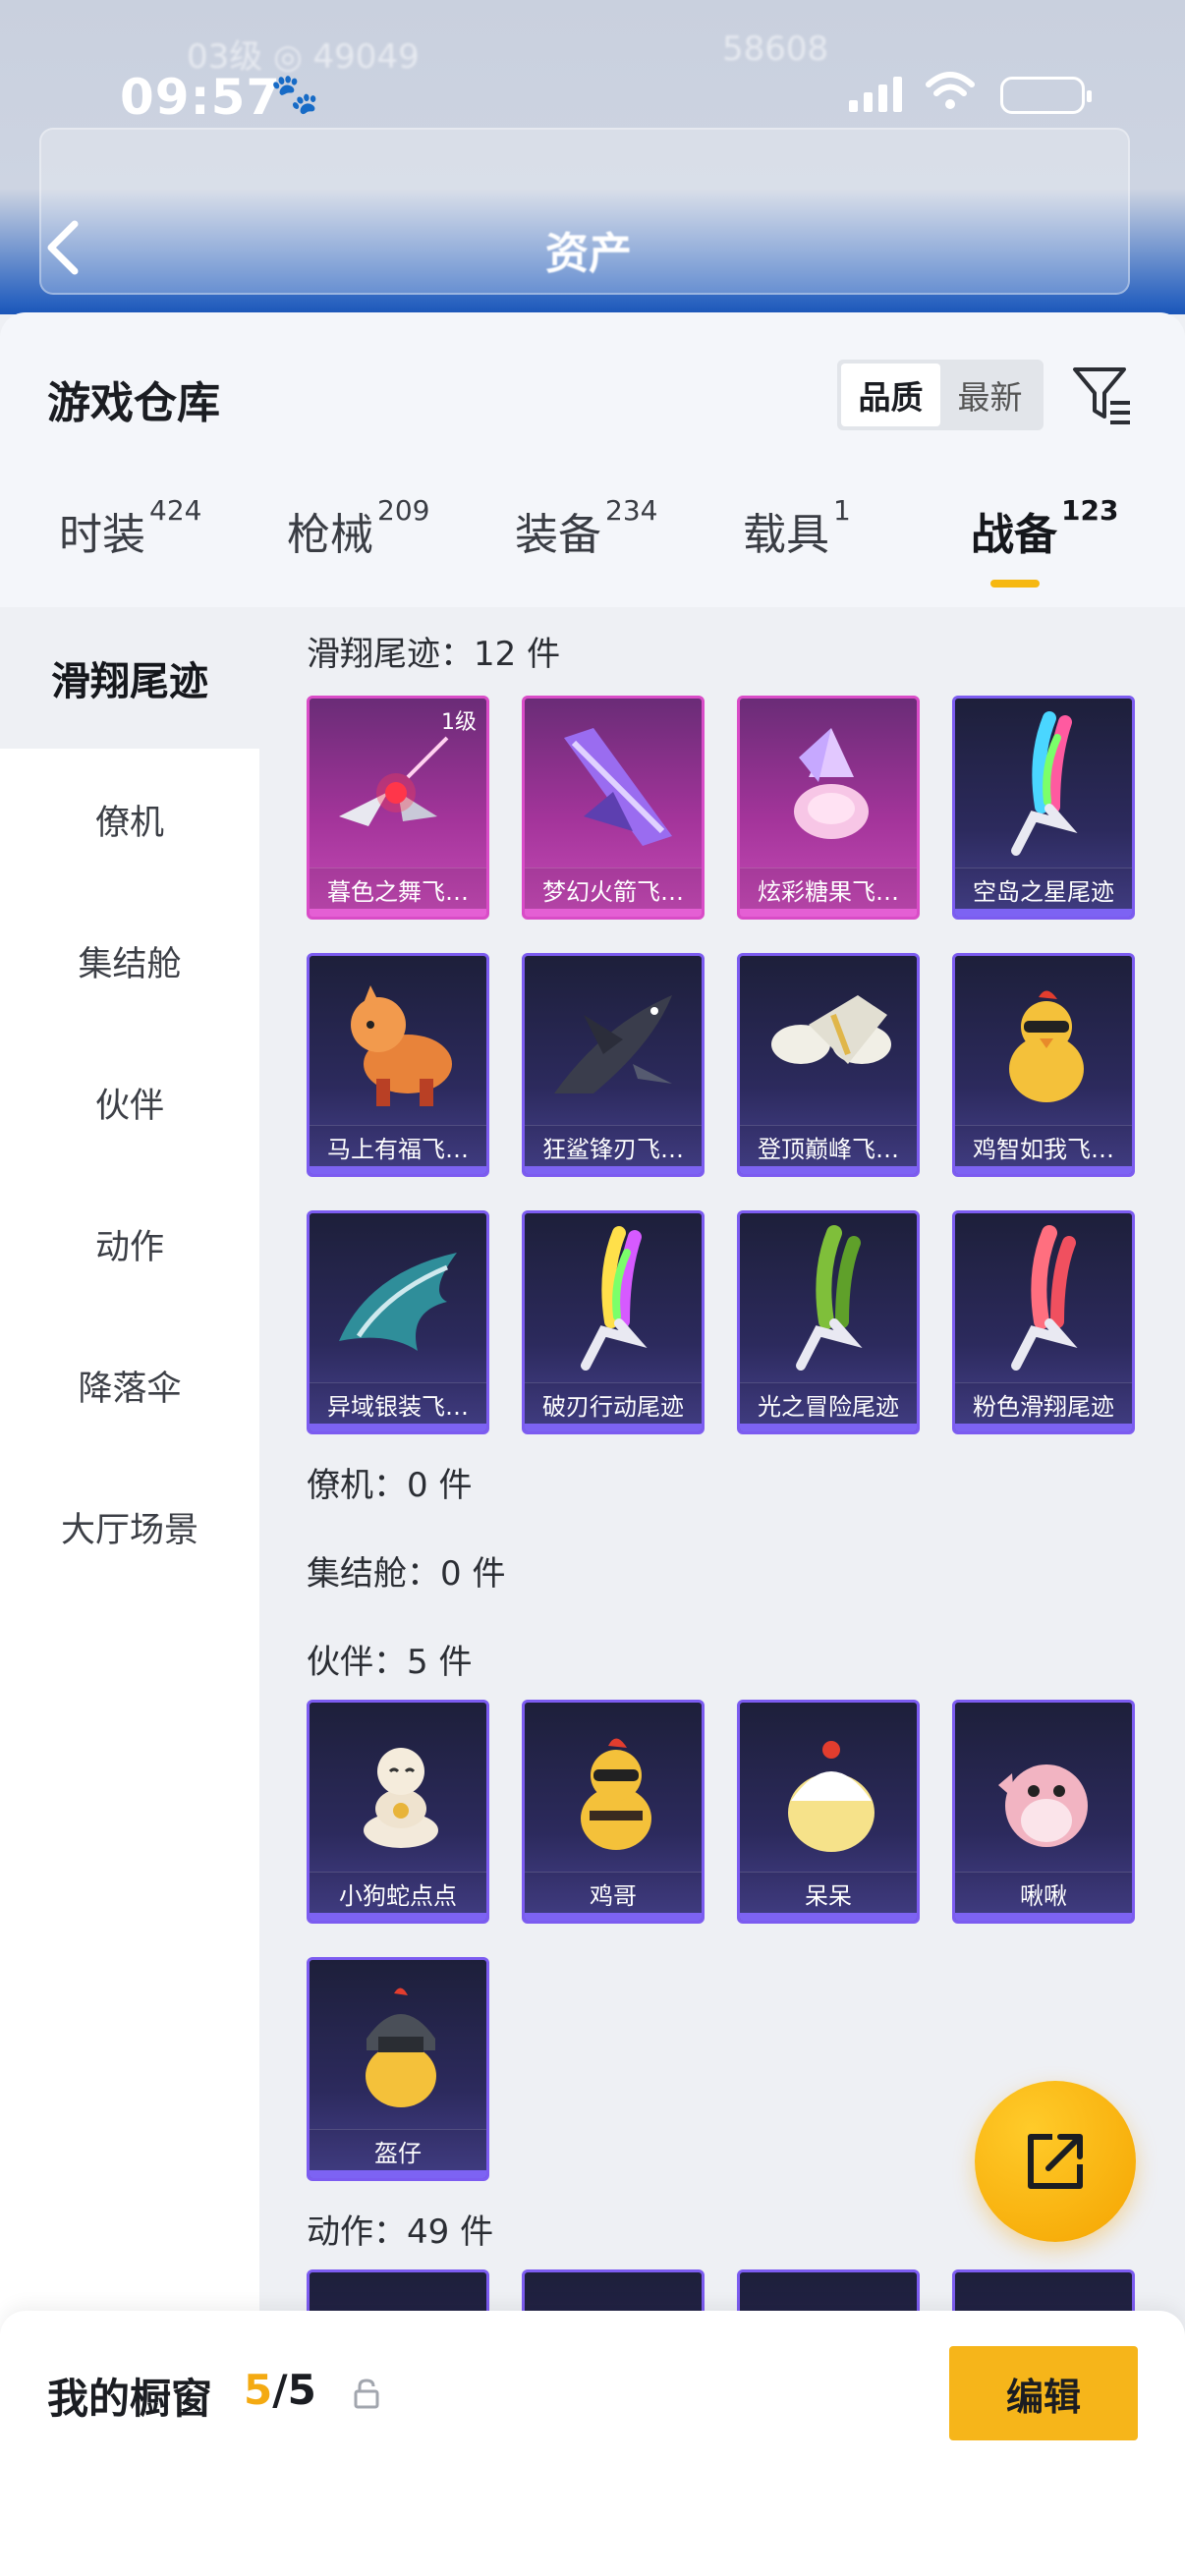  I want to click on tab-guns: 枪械 209, so click(358, 528).